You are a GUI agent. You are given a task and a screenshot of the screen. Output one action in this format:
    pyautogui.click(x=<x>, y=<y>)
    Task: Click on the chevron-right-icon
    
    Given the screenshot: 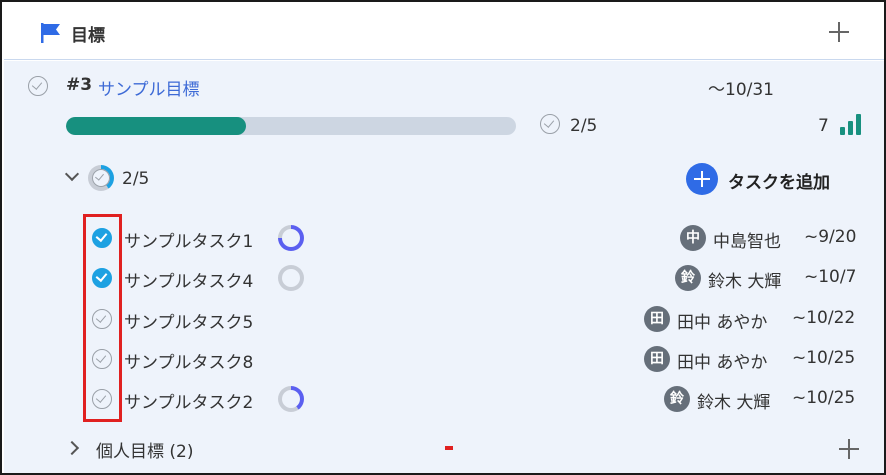 What is the action you would take?
    pyautogui.click(x=72, y=448)
    